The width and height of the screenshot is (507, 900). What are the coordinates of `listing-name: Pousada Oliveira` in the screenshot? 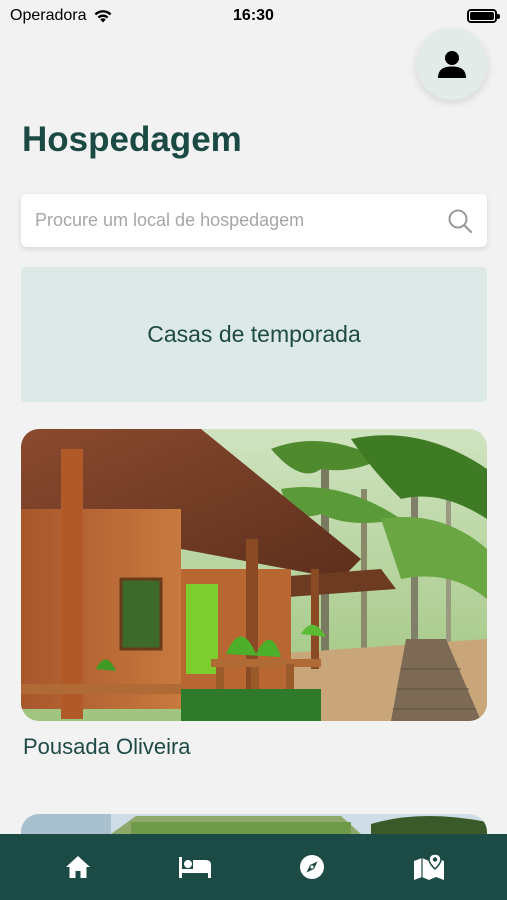 It's located at (107, 747).